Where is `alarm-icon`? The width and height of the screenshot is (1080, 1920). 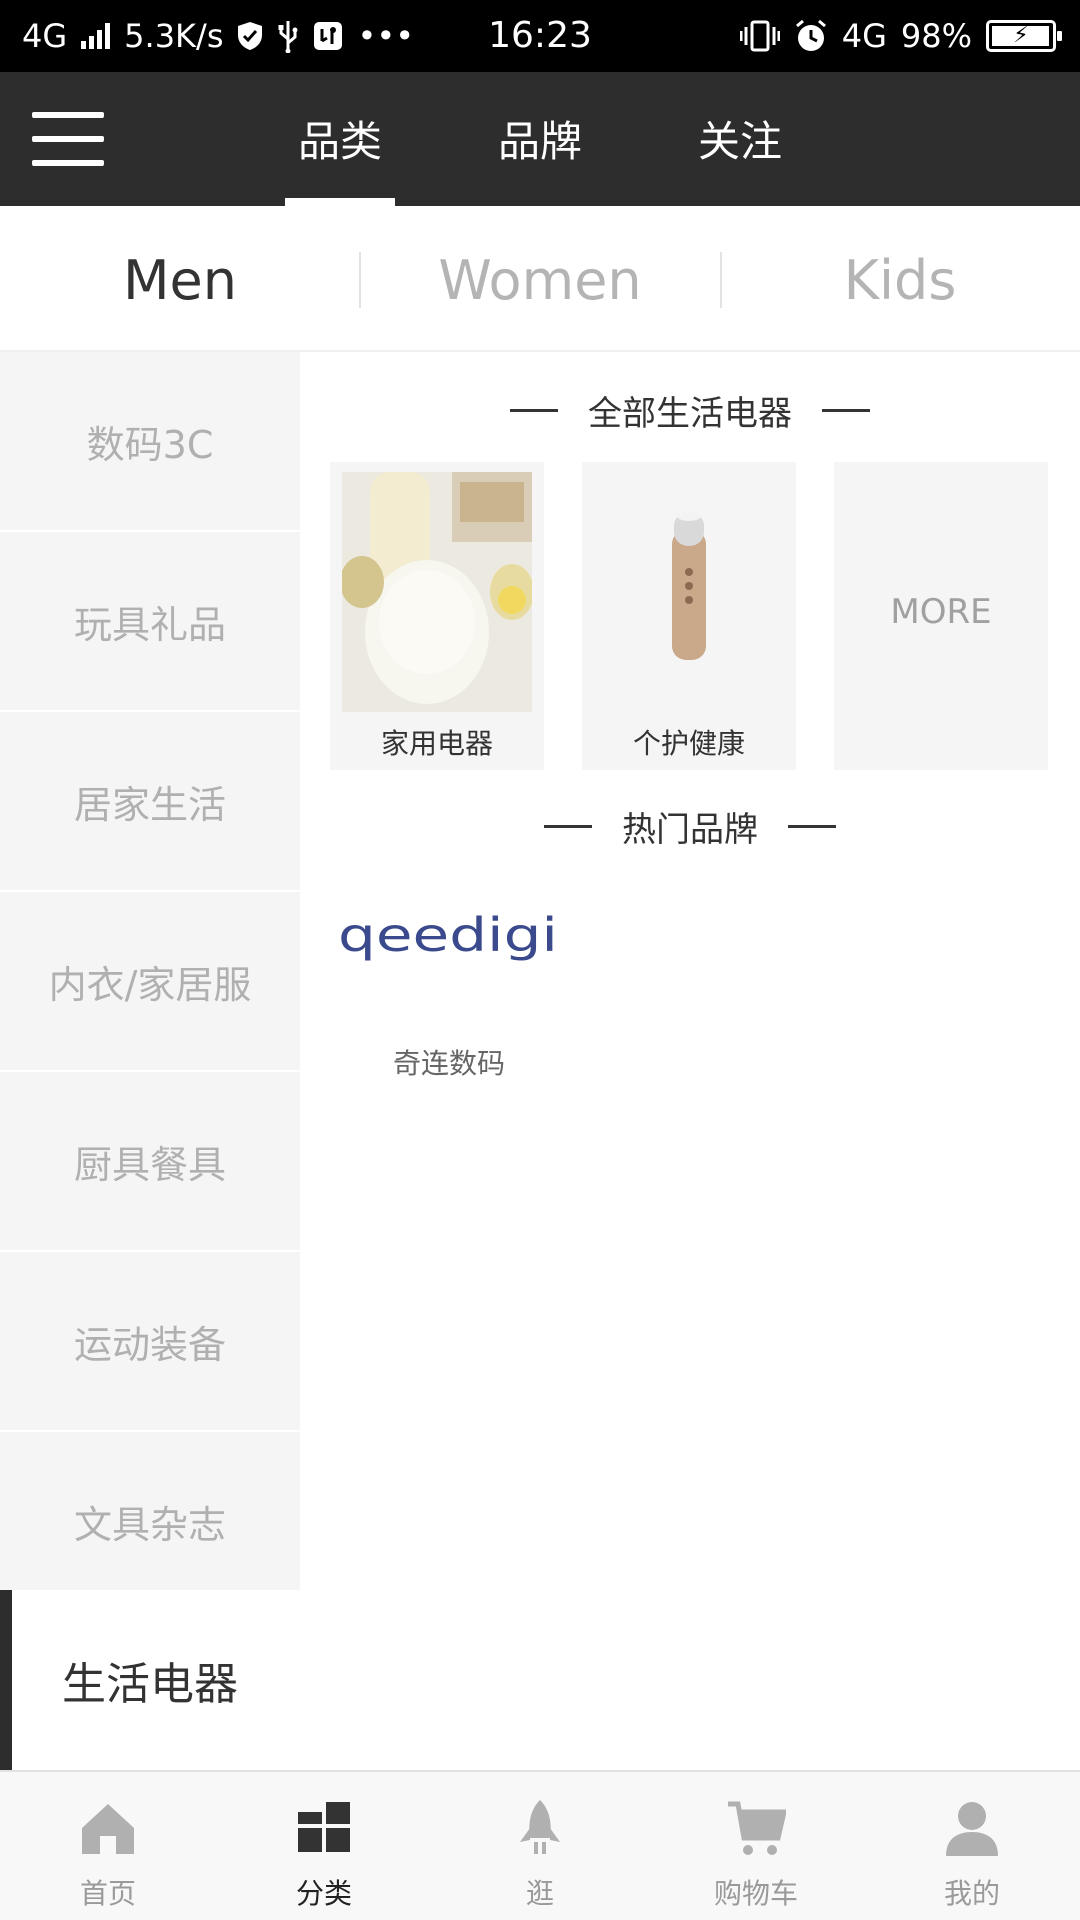 alarm-icon is located at coordinates (810, 35).